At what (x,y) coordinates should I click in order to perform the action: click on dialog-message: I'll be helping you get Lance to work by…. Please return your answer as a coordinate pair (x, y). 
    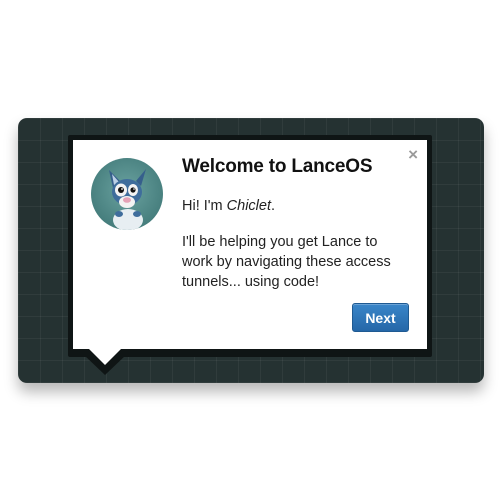
    Looking at the image, I should click on (286, 262).